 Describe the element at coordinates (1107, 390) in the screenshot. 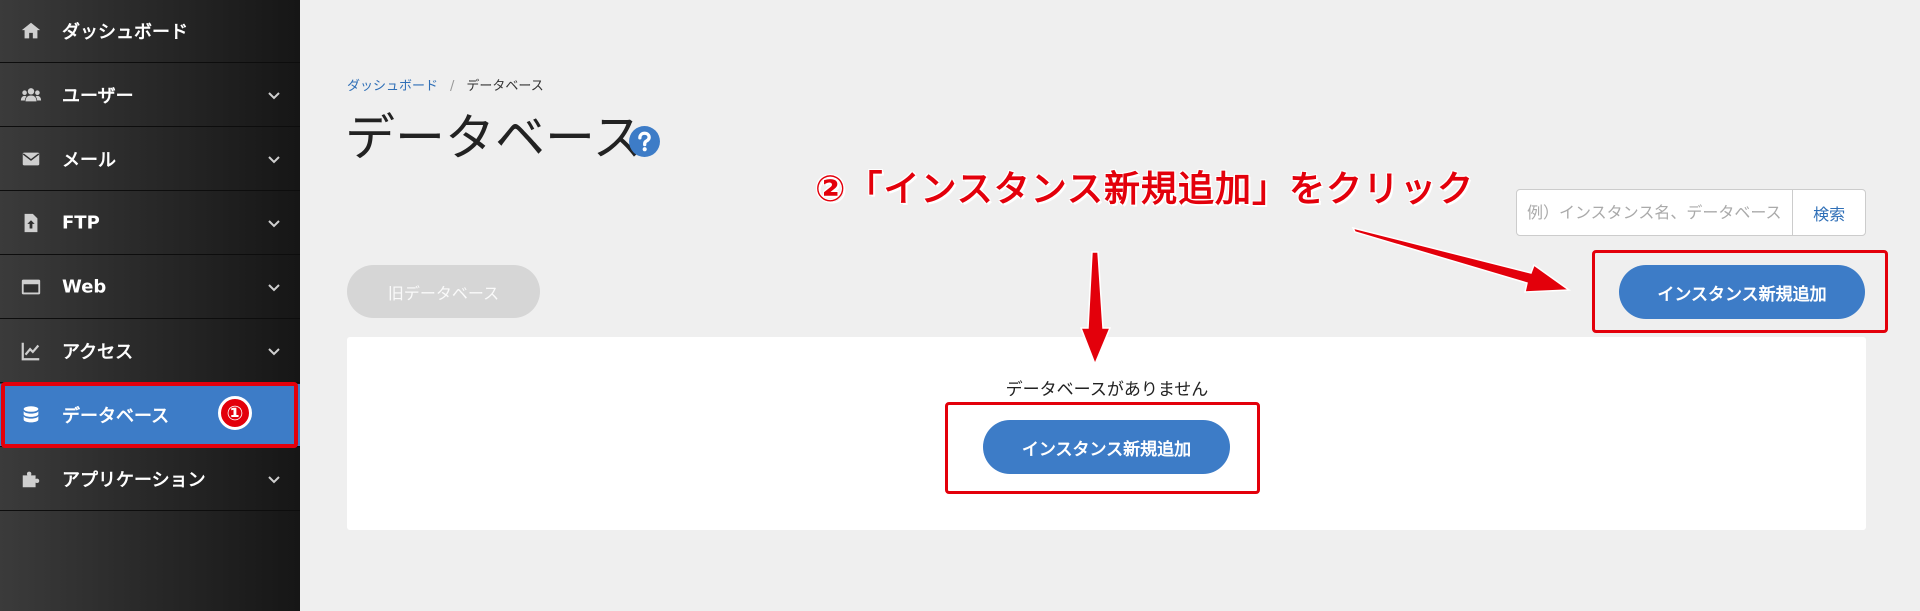

I see `empty-state-message: データベースがありません` at that location.